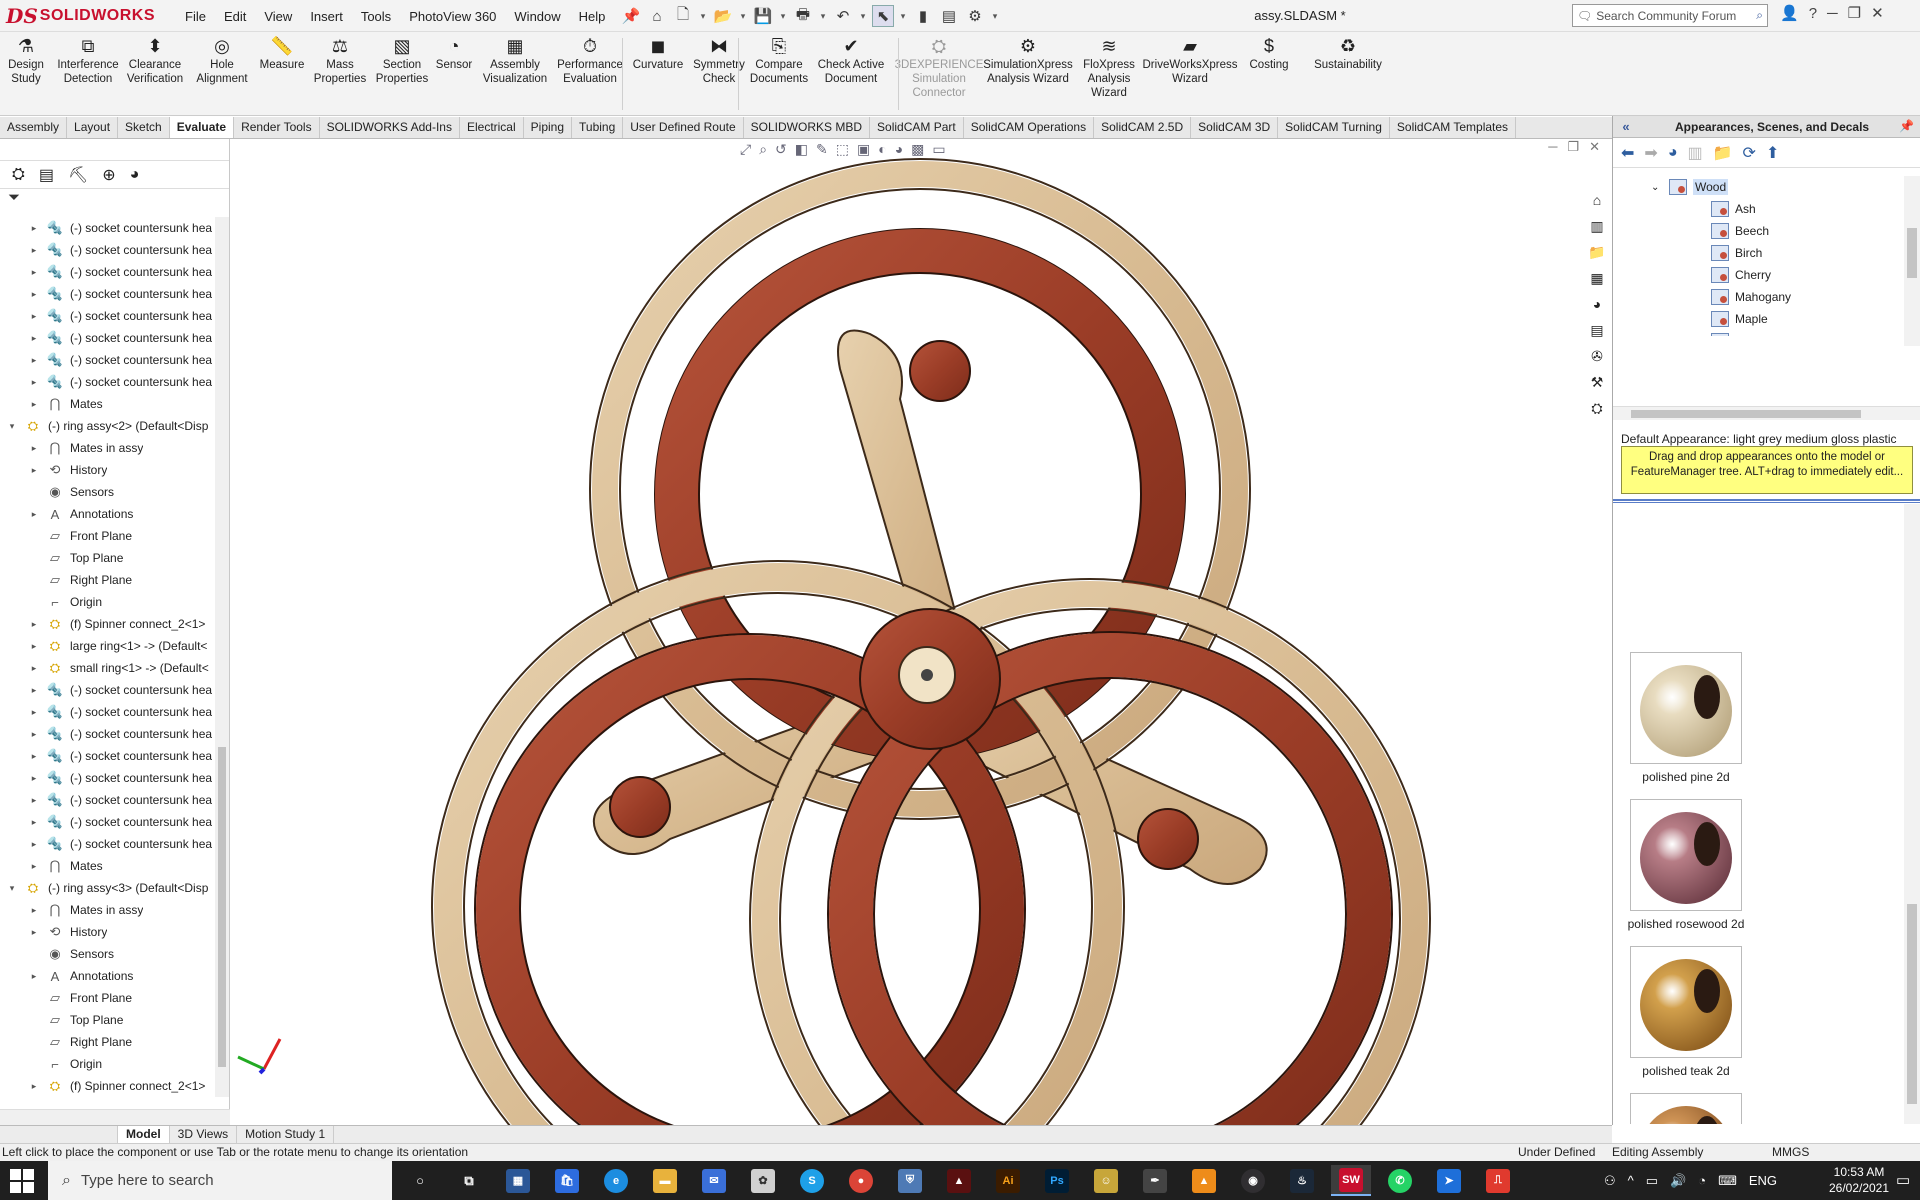 The height and width of the screenshot is (1200, 1920). I want to click on dynamic-annotation-icon: ✎, so click(822, 149).